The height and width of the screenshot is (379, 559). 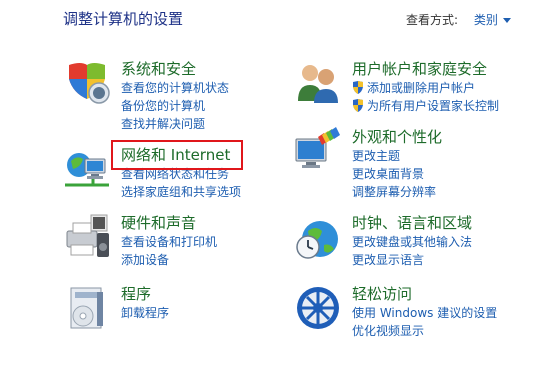 I want to click on category-title-users: 用户帐户和家庭安全, so click(x=425, y=69).